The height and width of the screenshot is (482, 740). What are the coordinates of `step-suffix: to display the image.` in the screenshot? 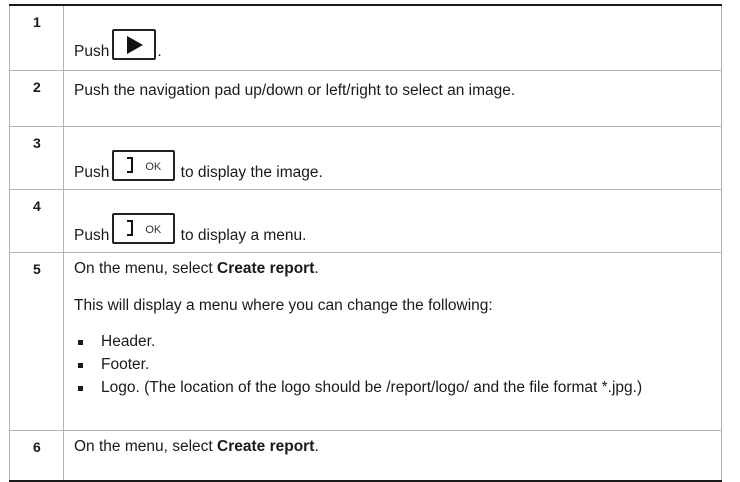 It's located at (251, 172).